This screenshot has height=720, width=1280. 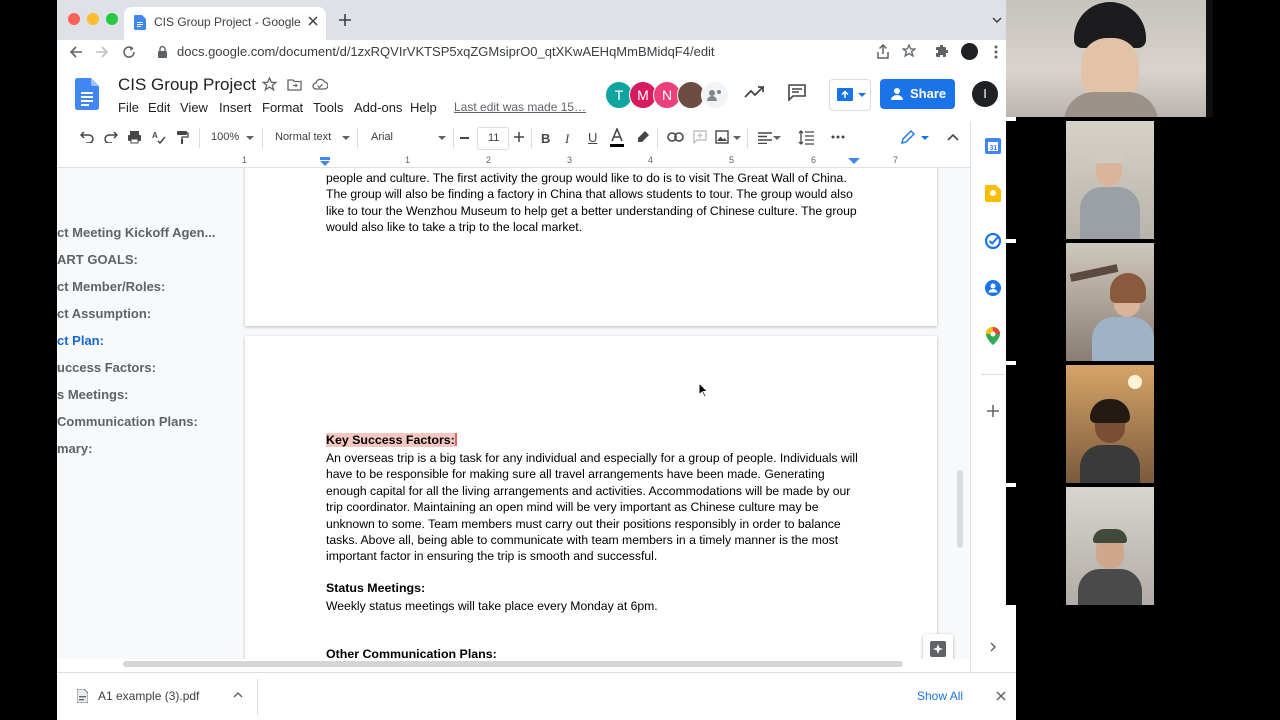 What do you see at coordinates (960, 509) in the screenshot?
I see `vertical-scrollbar` at bounding box center [960, 509].